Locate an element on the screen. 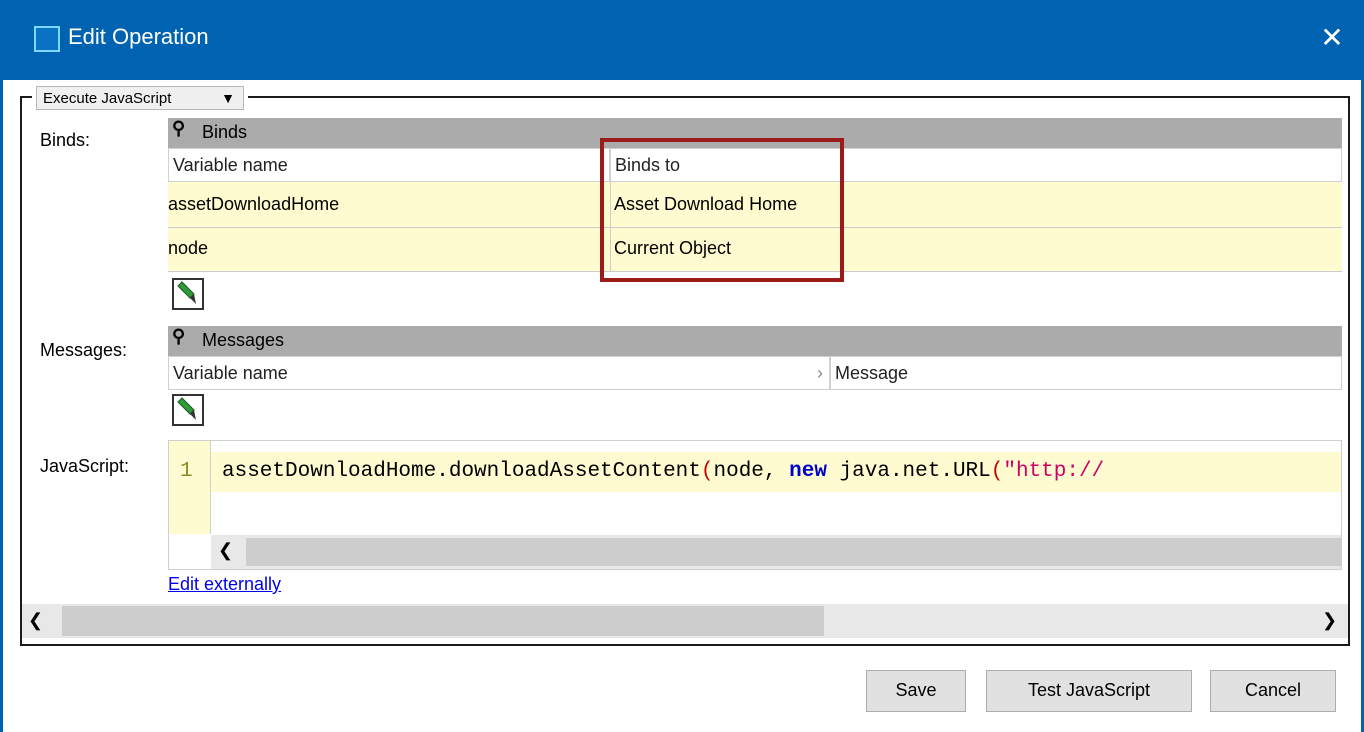 The height and width of the screenshot is (732, 1364). close-button: ✕ is located at coordinates (1332, 38).